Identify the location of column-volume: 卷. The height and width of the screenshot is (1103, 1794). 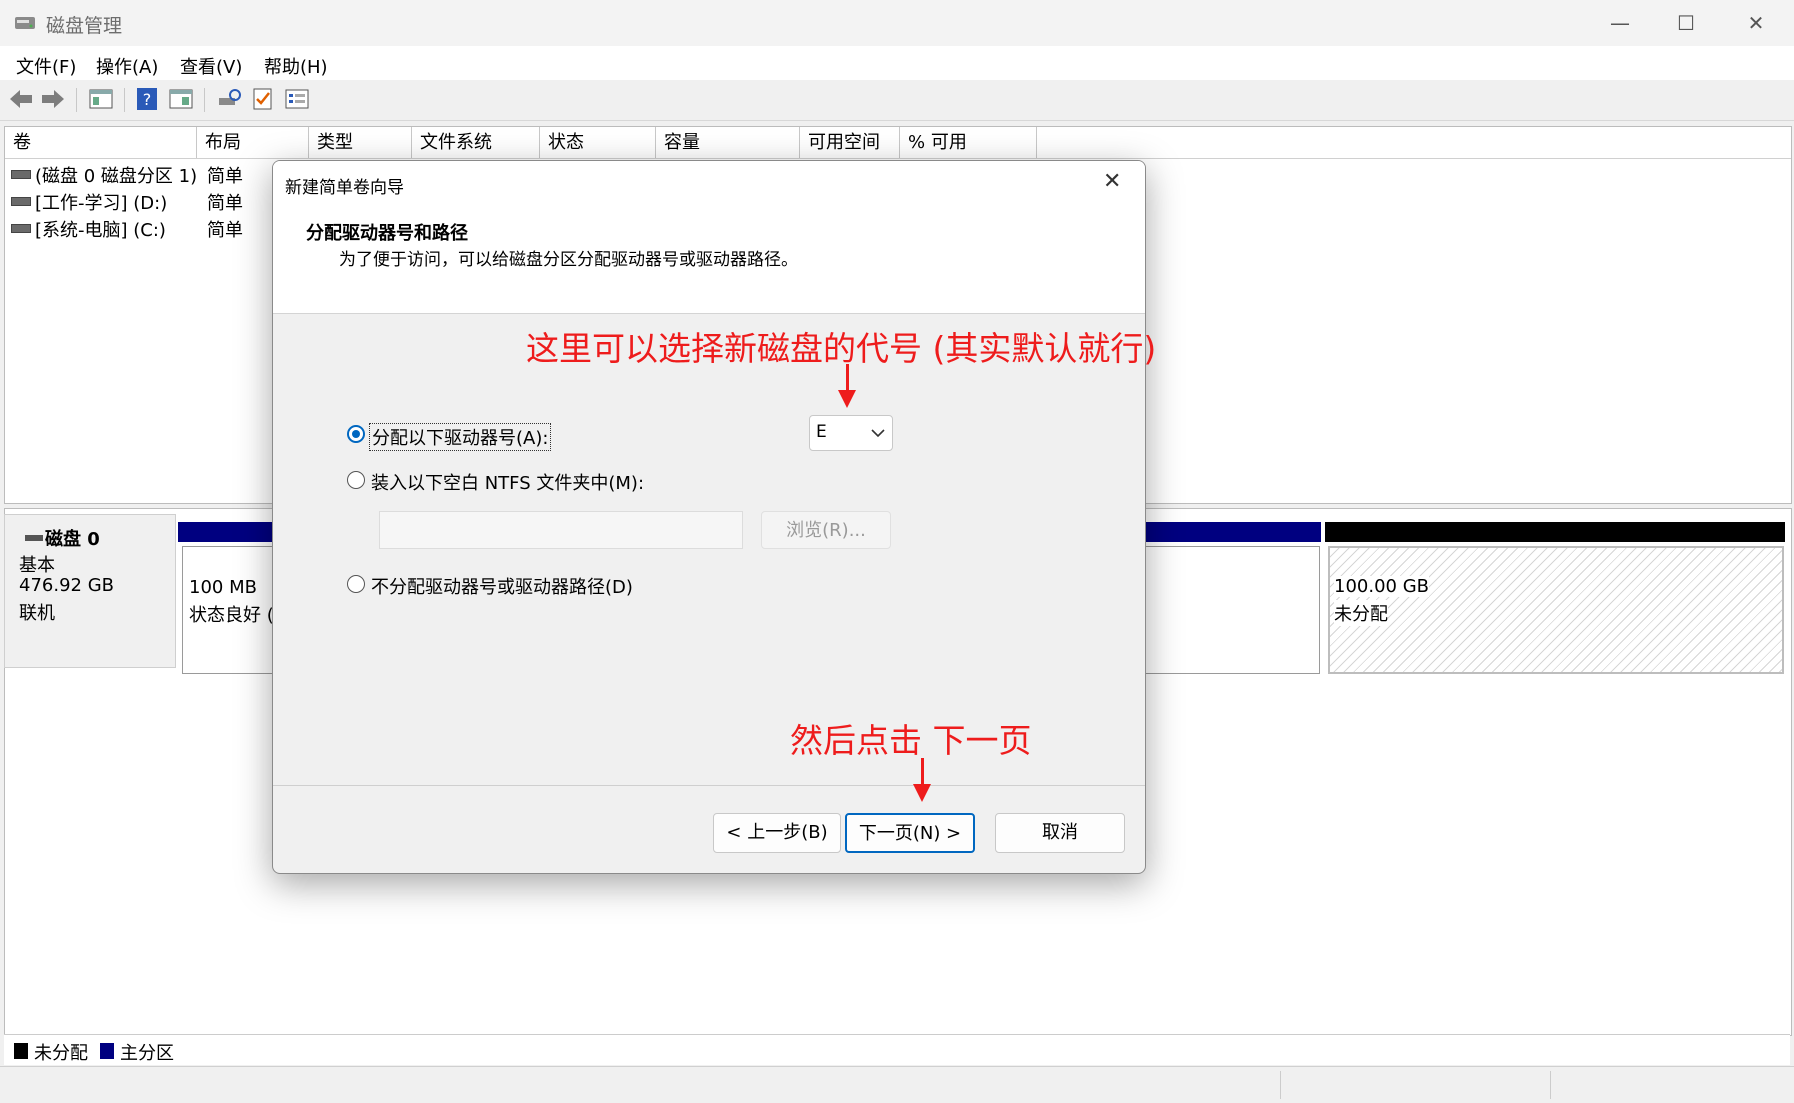
(101, 142).